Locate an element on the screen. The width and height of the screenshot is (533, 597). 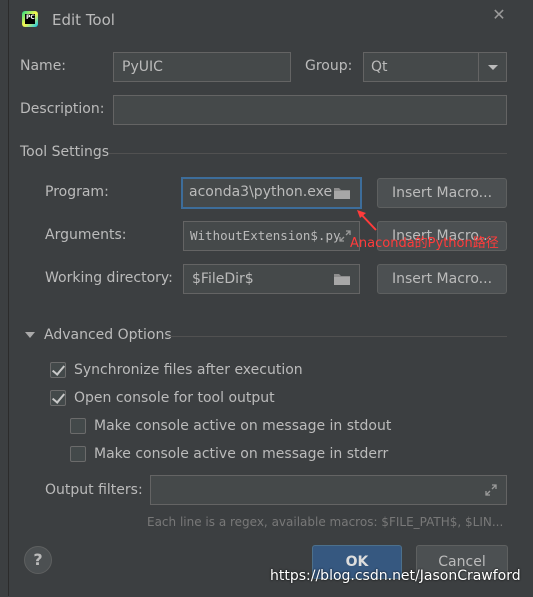
dialog-title: Edit Tool is located at coordinates (83, 20).